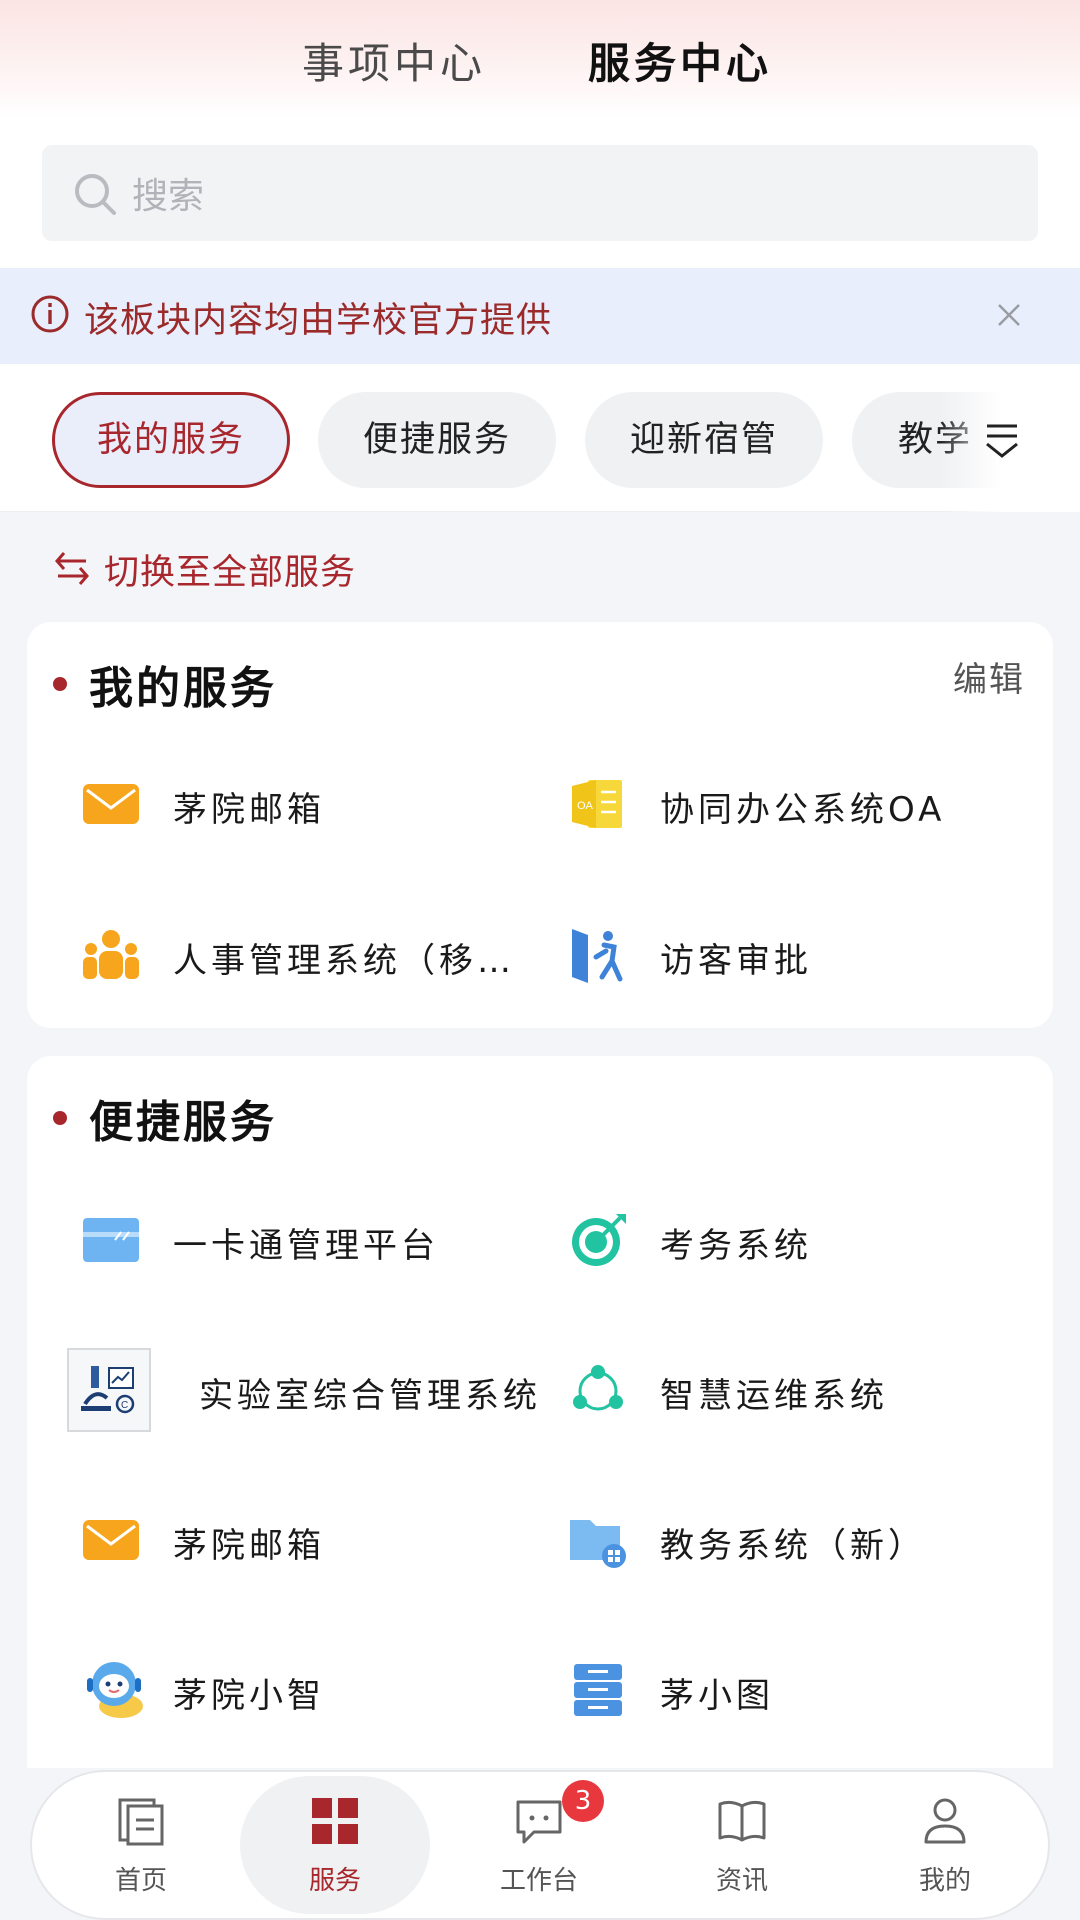 This screenshot has width=1080, height=1920. I want to click on service-item-visitor: 访客审批, so click(808, 955).